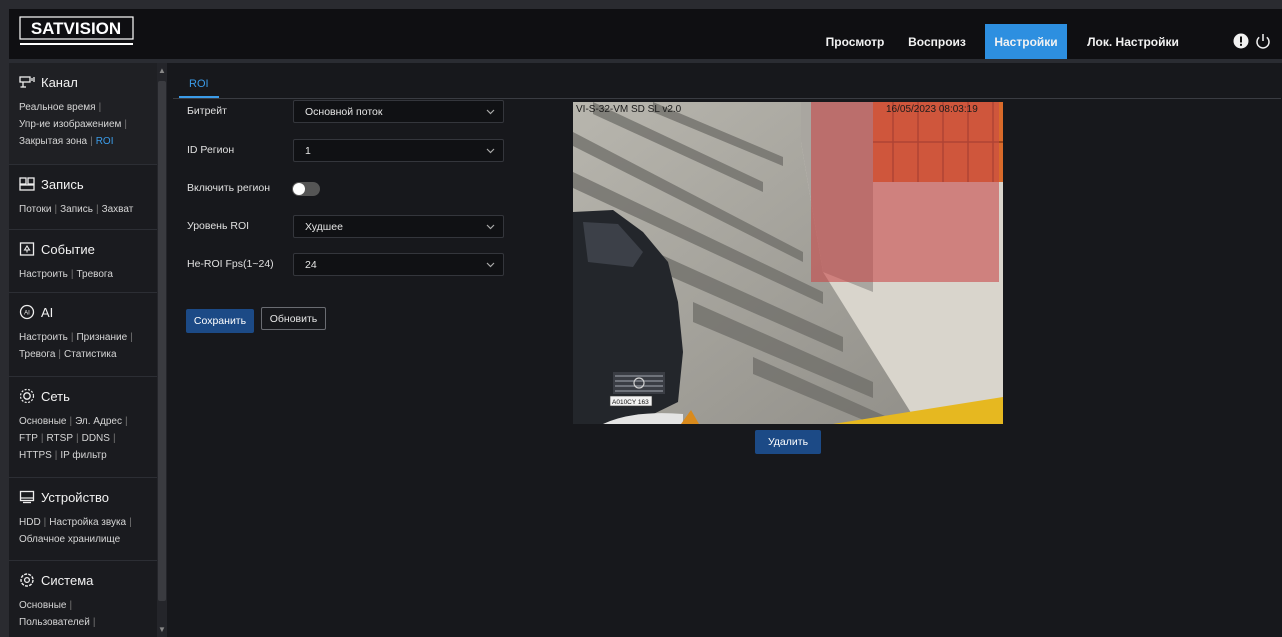 This screenshot has width=1282, height=637. I want to click on sidebar-label-device: Устройство, so click(75, 497).